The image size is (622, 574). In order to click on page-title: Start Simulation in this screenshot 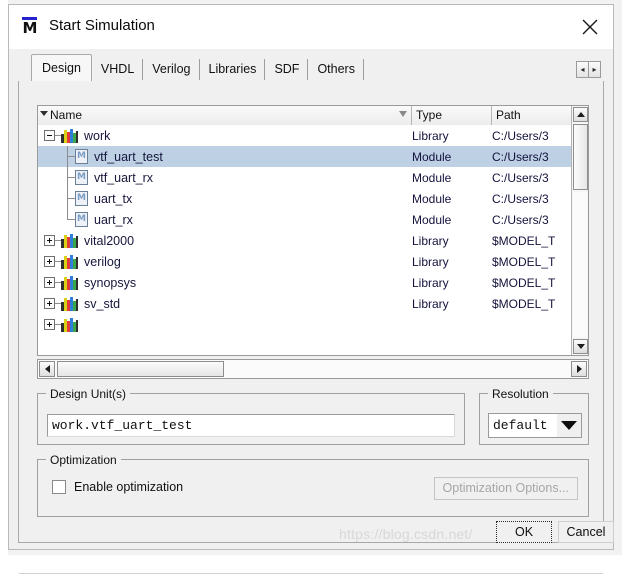, I will do `click(102, 25)`.